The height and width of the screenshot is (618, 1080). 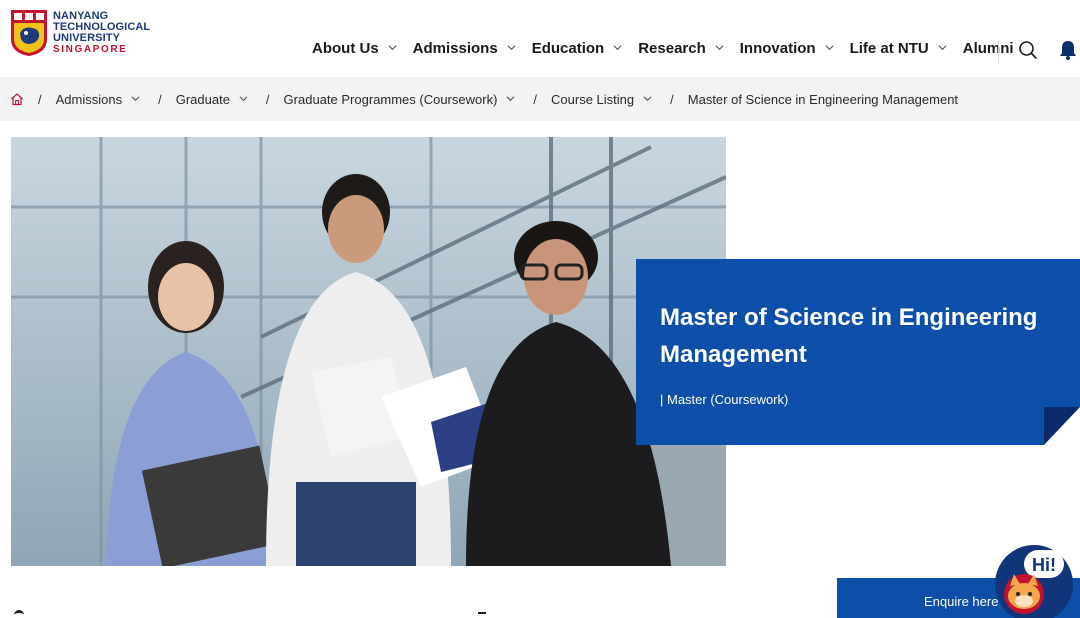 I want to click on nav-item-innovation: Innovation, so click(x=787, y=48).